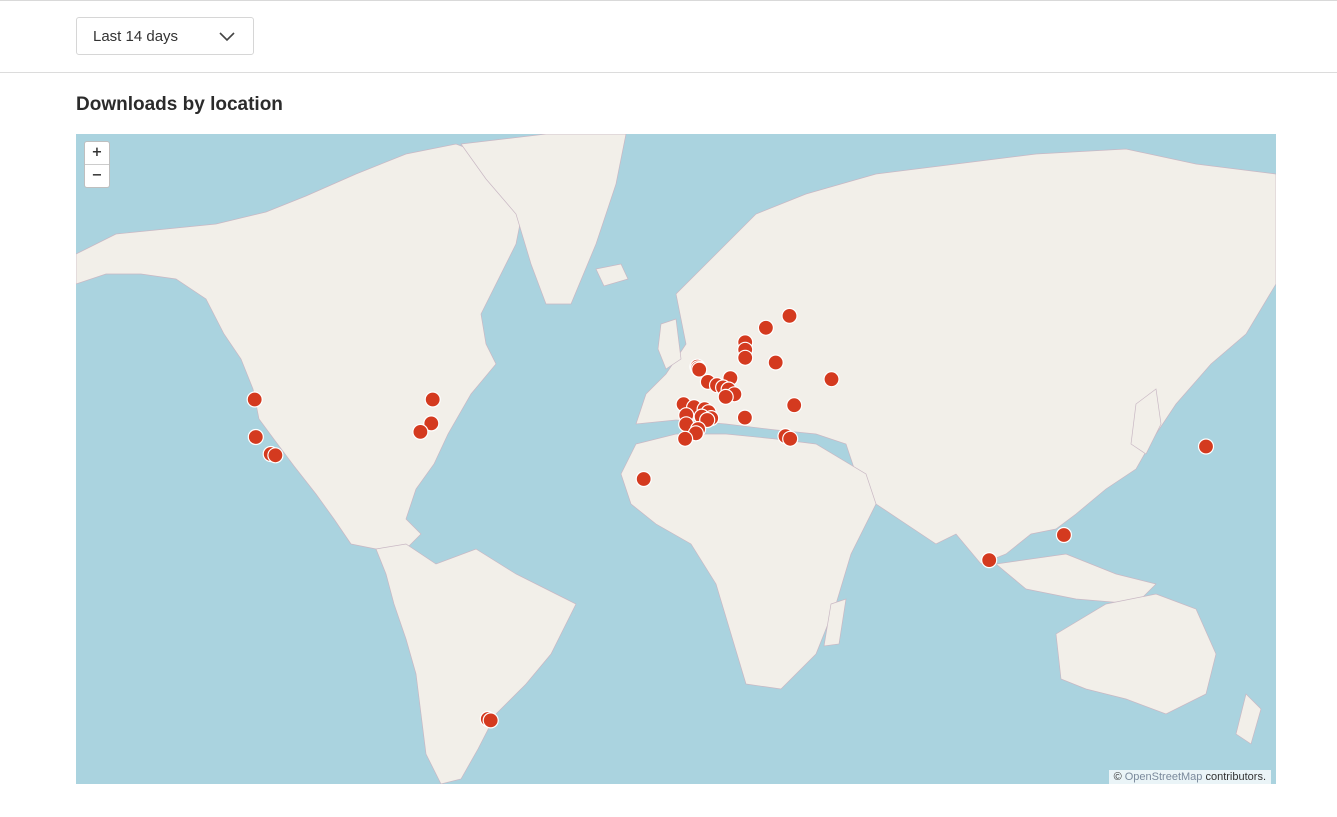  Describe the element at coordinates (97, 175) in the screenshot. I see `zoom-out-button: −` at that location.